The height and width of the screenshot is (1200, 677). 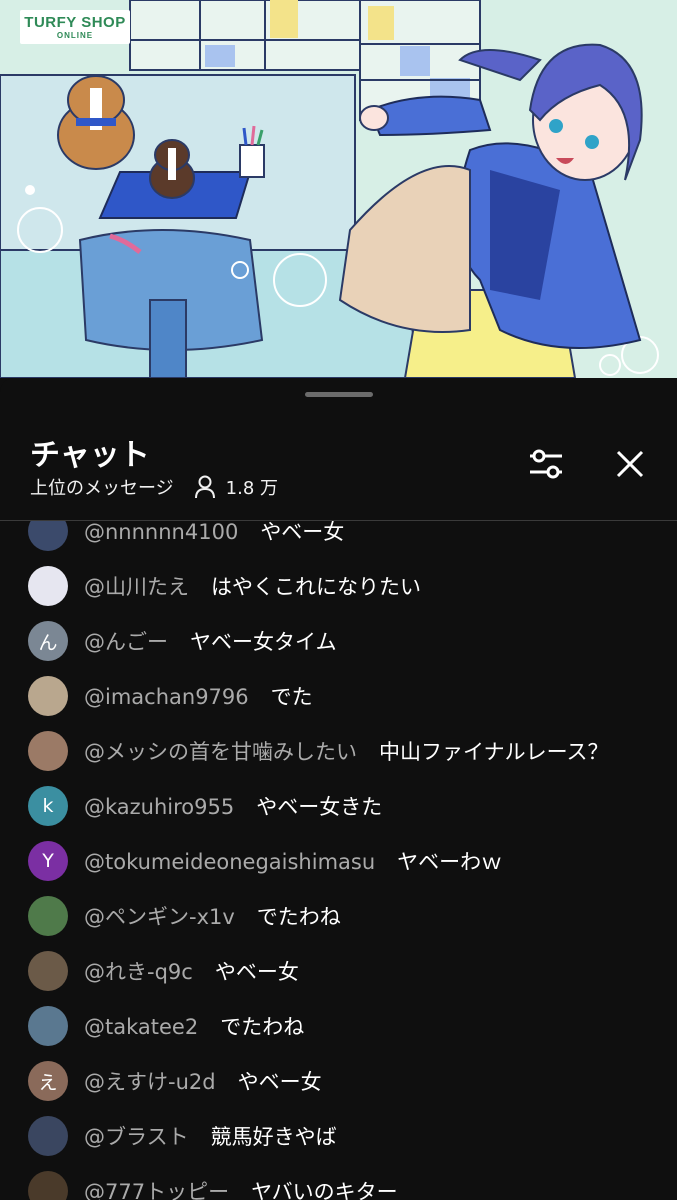 What do you see at coordinates (450, 862) in the screenshot?
I see `chat-message-text: ヤベーわｗ` at bounding box center [450, 862].